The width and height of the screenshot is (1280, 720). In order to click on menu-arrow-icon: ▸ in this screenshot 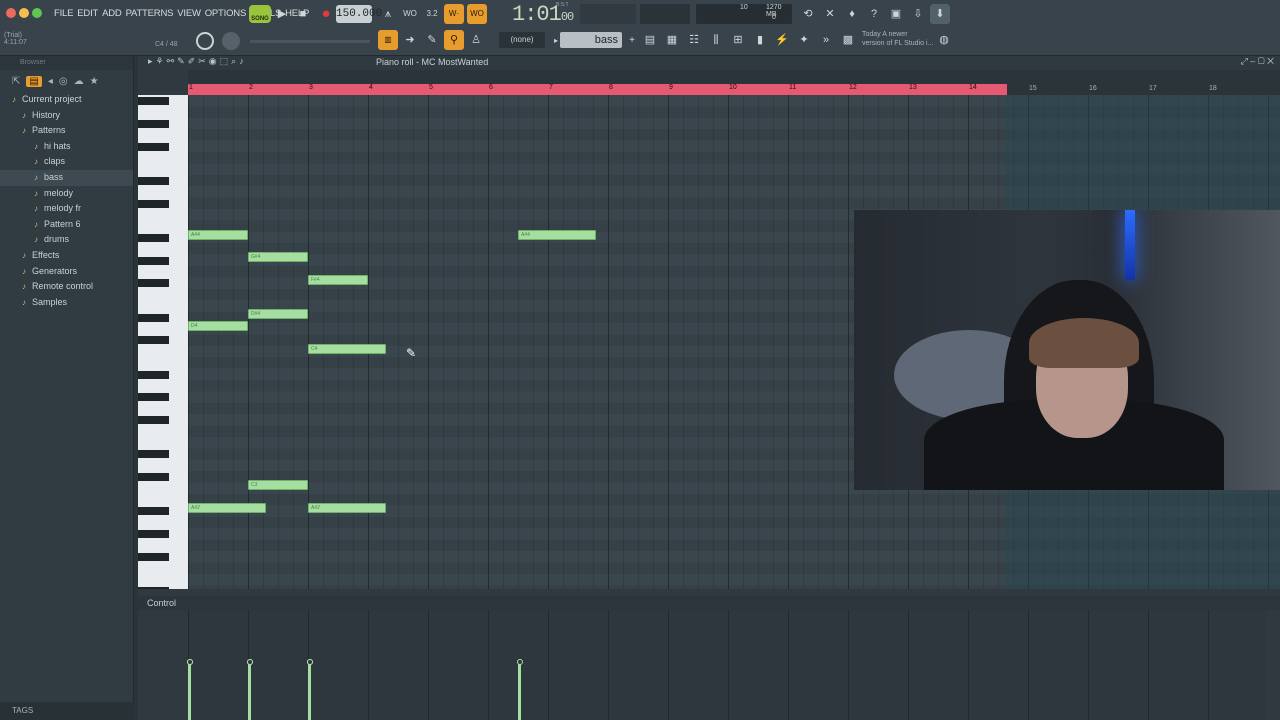, I will do `click(150, 61)`.